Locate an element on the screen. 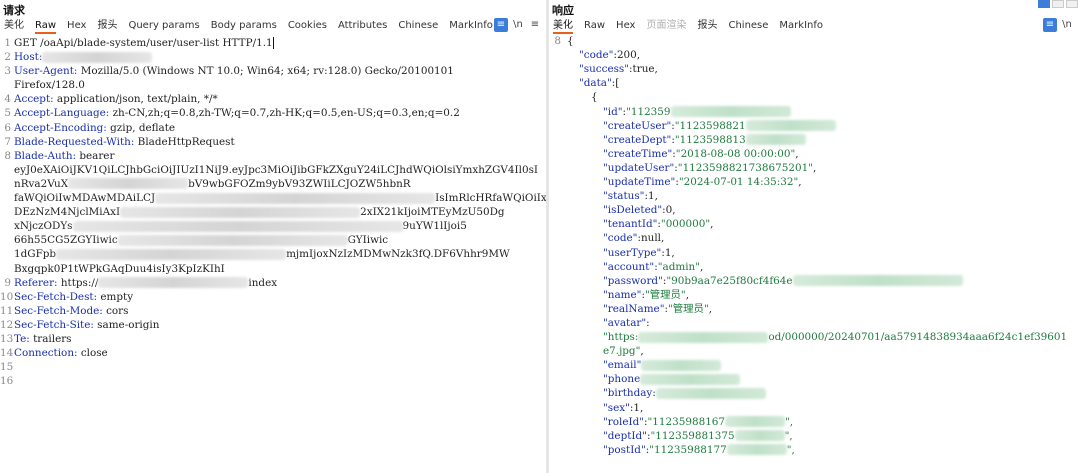 The image size is (1080, 473). response-line: "status":1, is located at coordinates (814, 196).